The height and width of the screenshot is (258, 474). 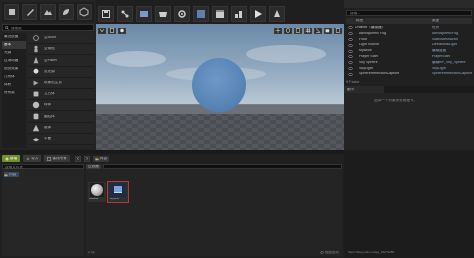 What do you see at coordinates (84, 12) in the screenshot?
I see `geometry-mode-button` at bounding box center [84, 12].